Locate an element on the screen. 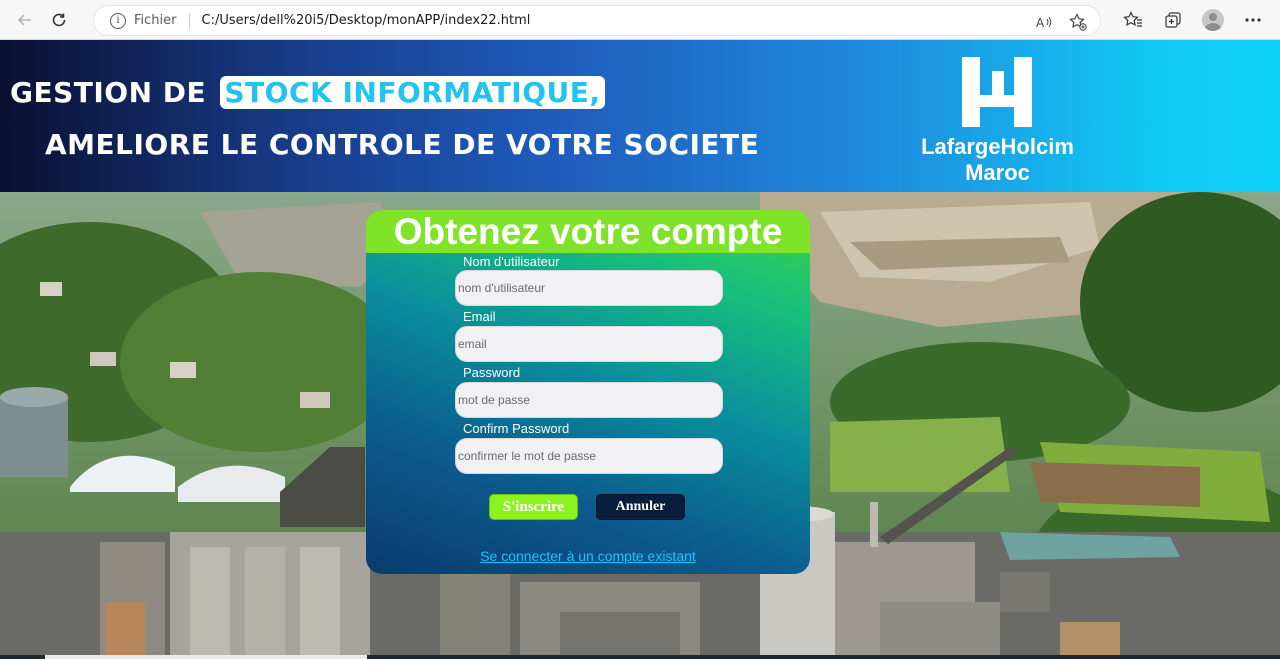 The width and height of the screenshot is (1280, 659). arrow-left-icon is located at coordinates (24, 19).